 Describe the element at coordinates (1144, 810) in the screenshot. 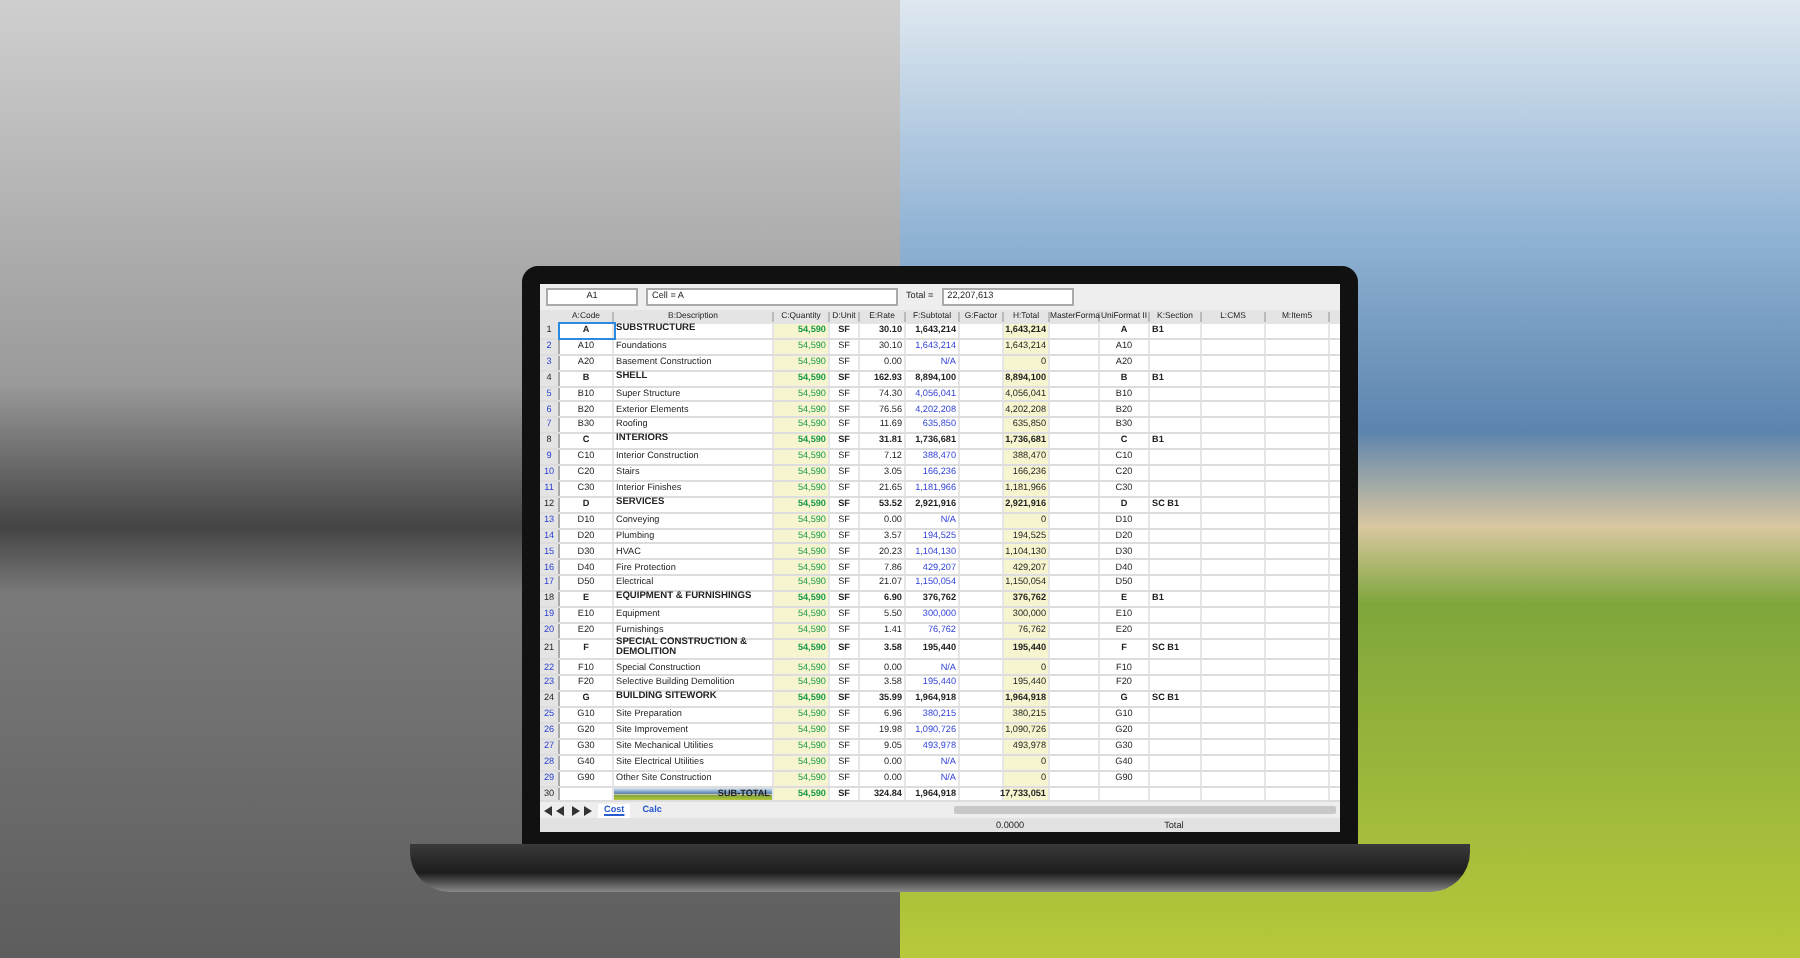

I see `horizontal-scrollbar` at that location.